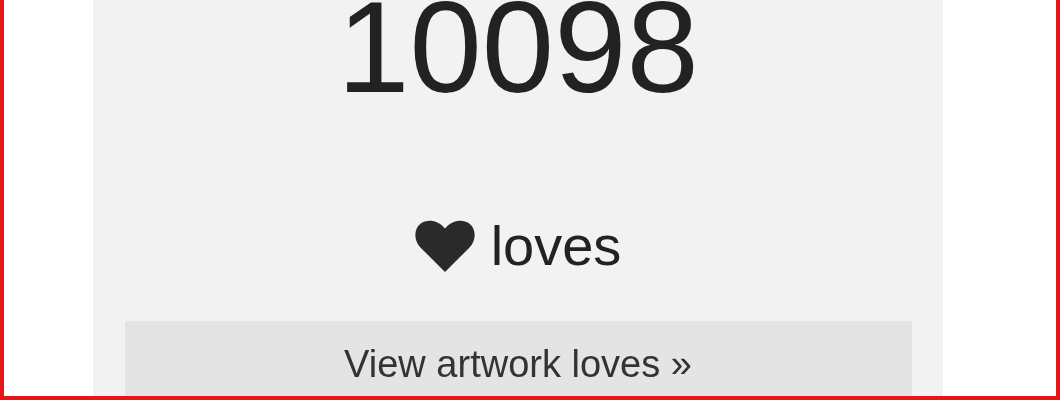 This screenshot has height=400, width=1060. I want to click on loves-label: loves, so click(556, 246).